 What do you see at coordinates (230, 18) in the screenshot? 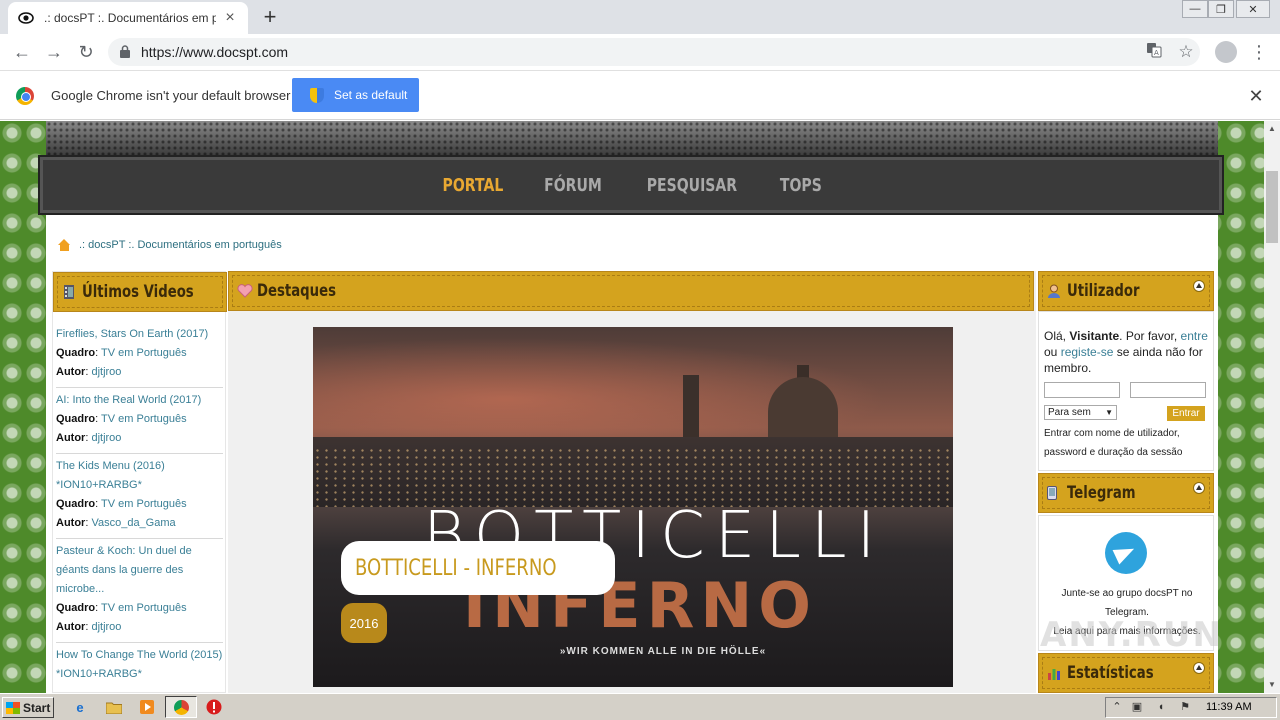
I see `close-tab-icon: ×` at bounding box center [230, 18].